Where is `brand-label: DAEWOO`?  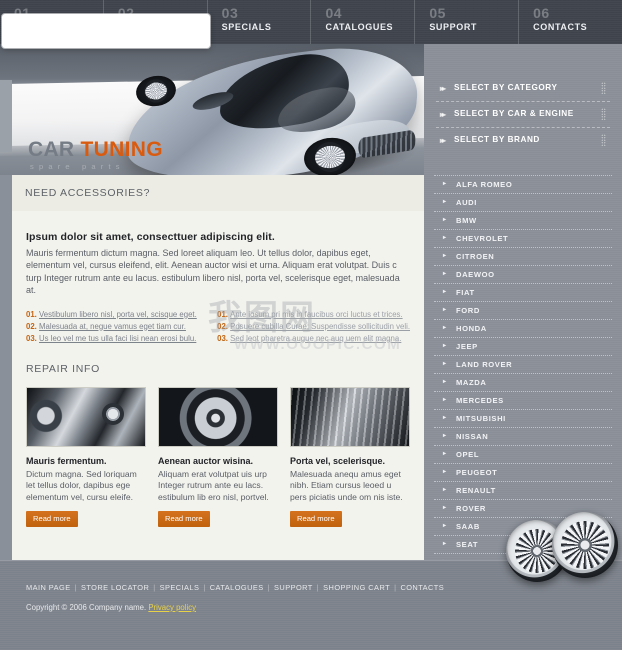 brand-label: DAEWOO is located at coordinates (475, 274).